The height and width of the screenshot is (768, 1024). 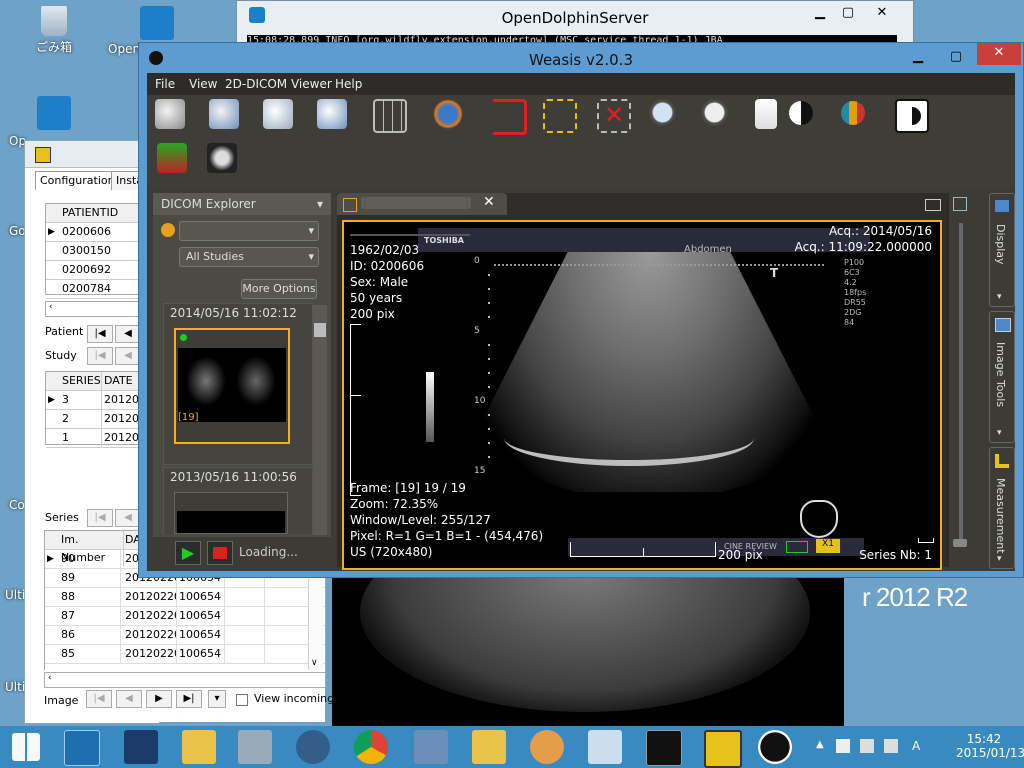 I want to click on view-incoming-checkbox, so click(x=242, y=700).